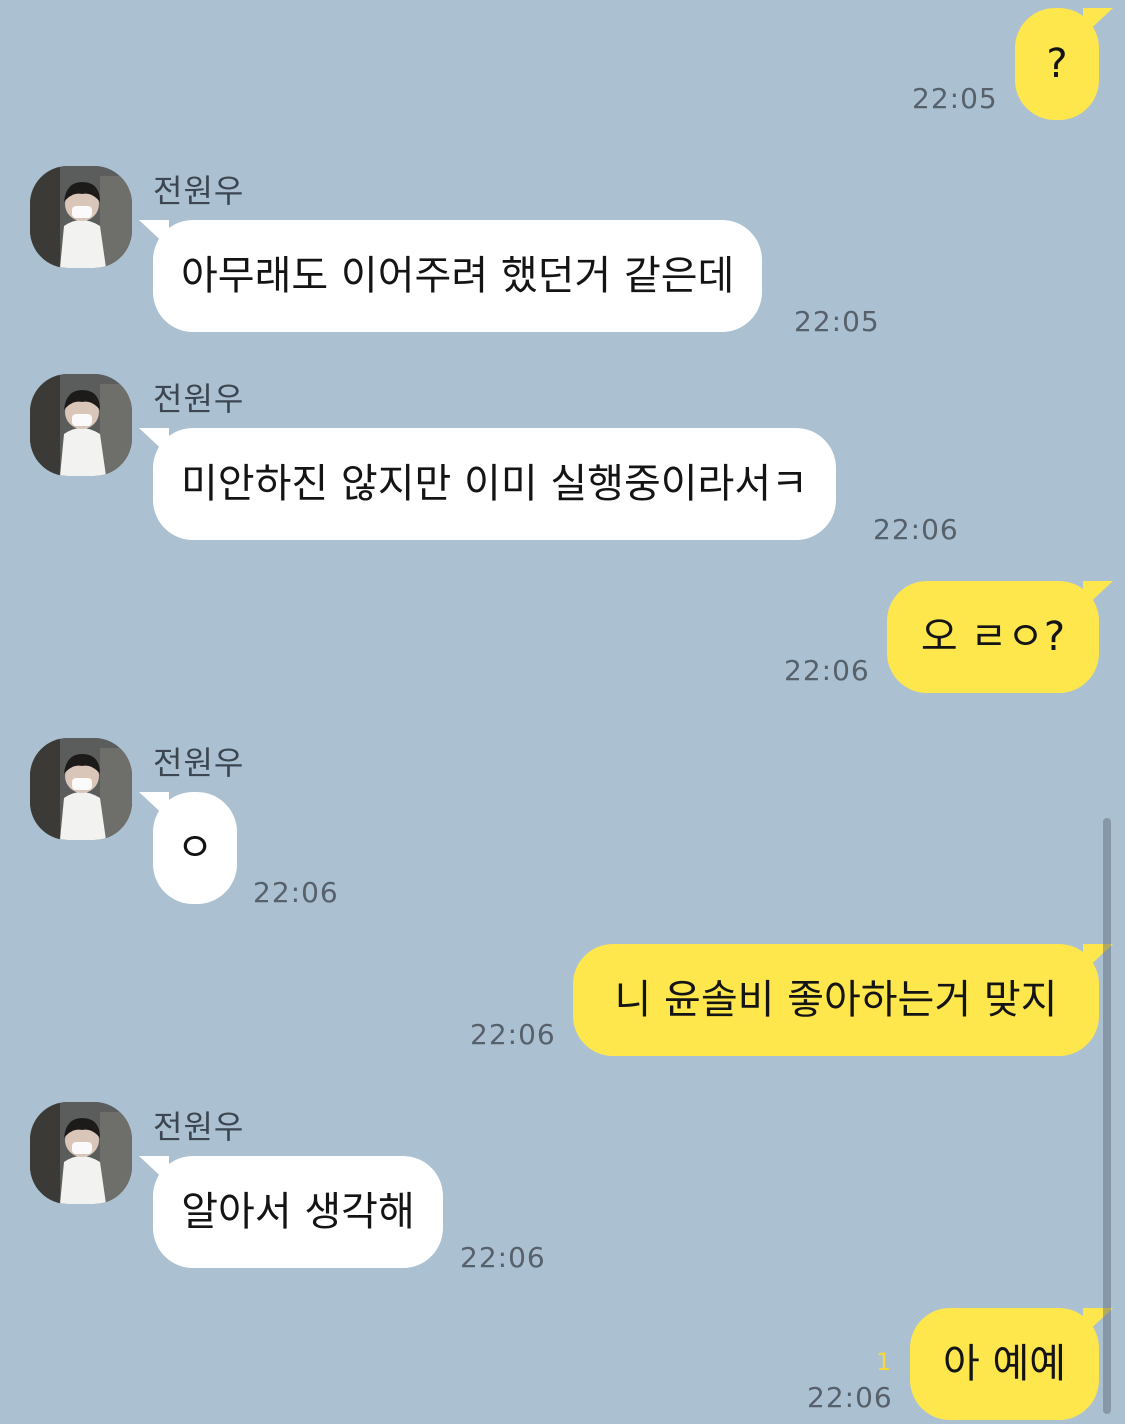 Image resolution: width=1125 pixels, height=1424 pixels. Describe the element at coordinates (993, 637) in the screenshot. I see `message-text: 오 ㄹㅇ?` at that location.